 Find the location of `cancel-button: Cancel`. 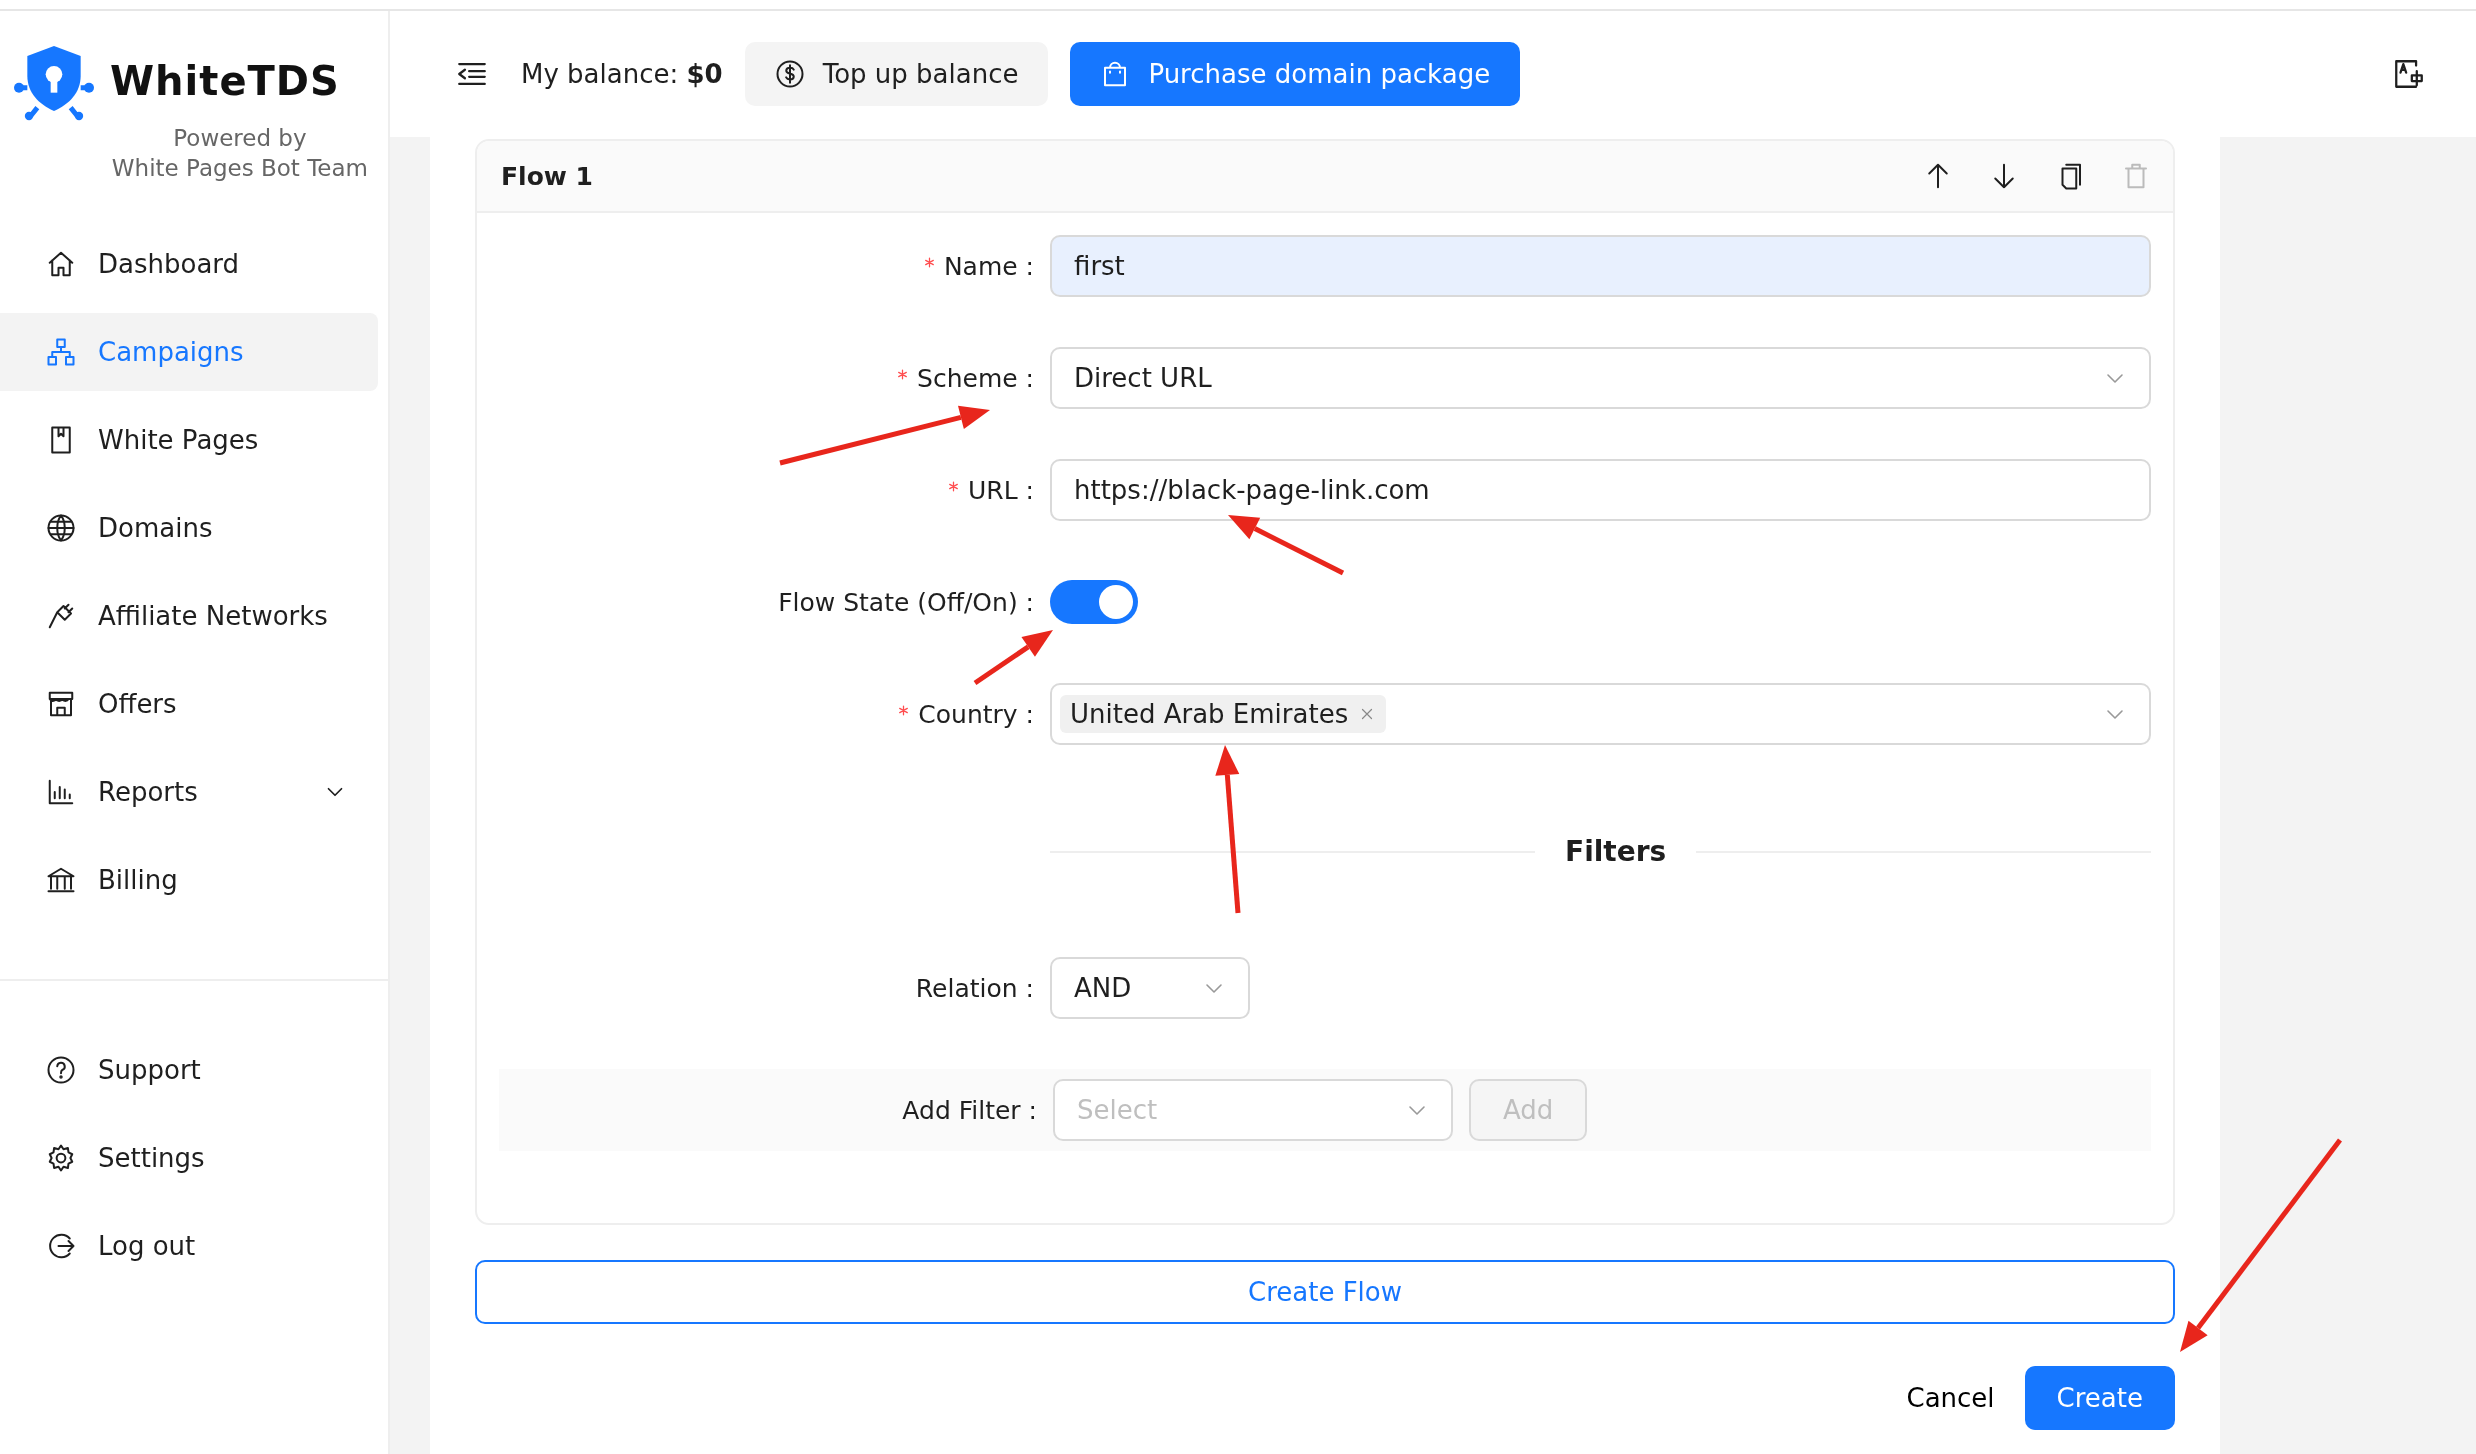

cancel-button: Cancel is located at coordinates (1950, 1398).